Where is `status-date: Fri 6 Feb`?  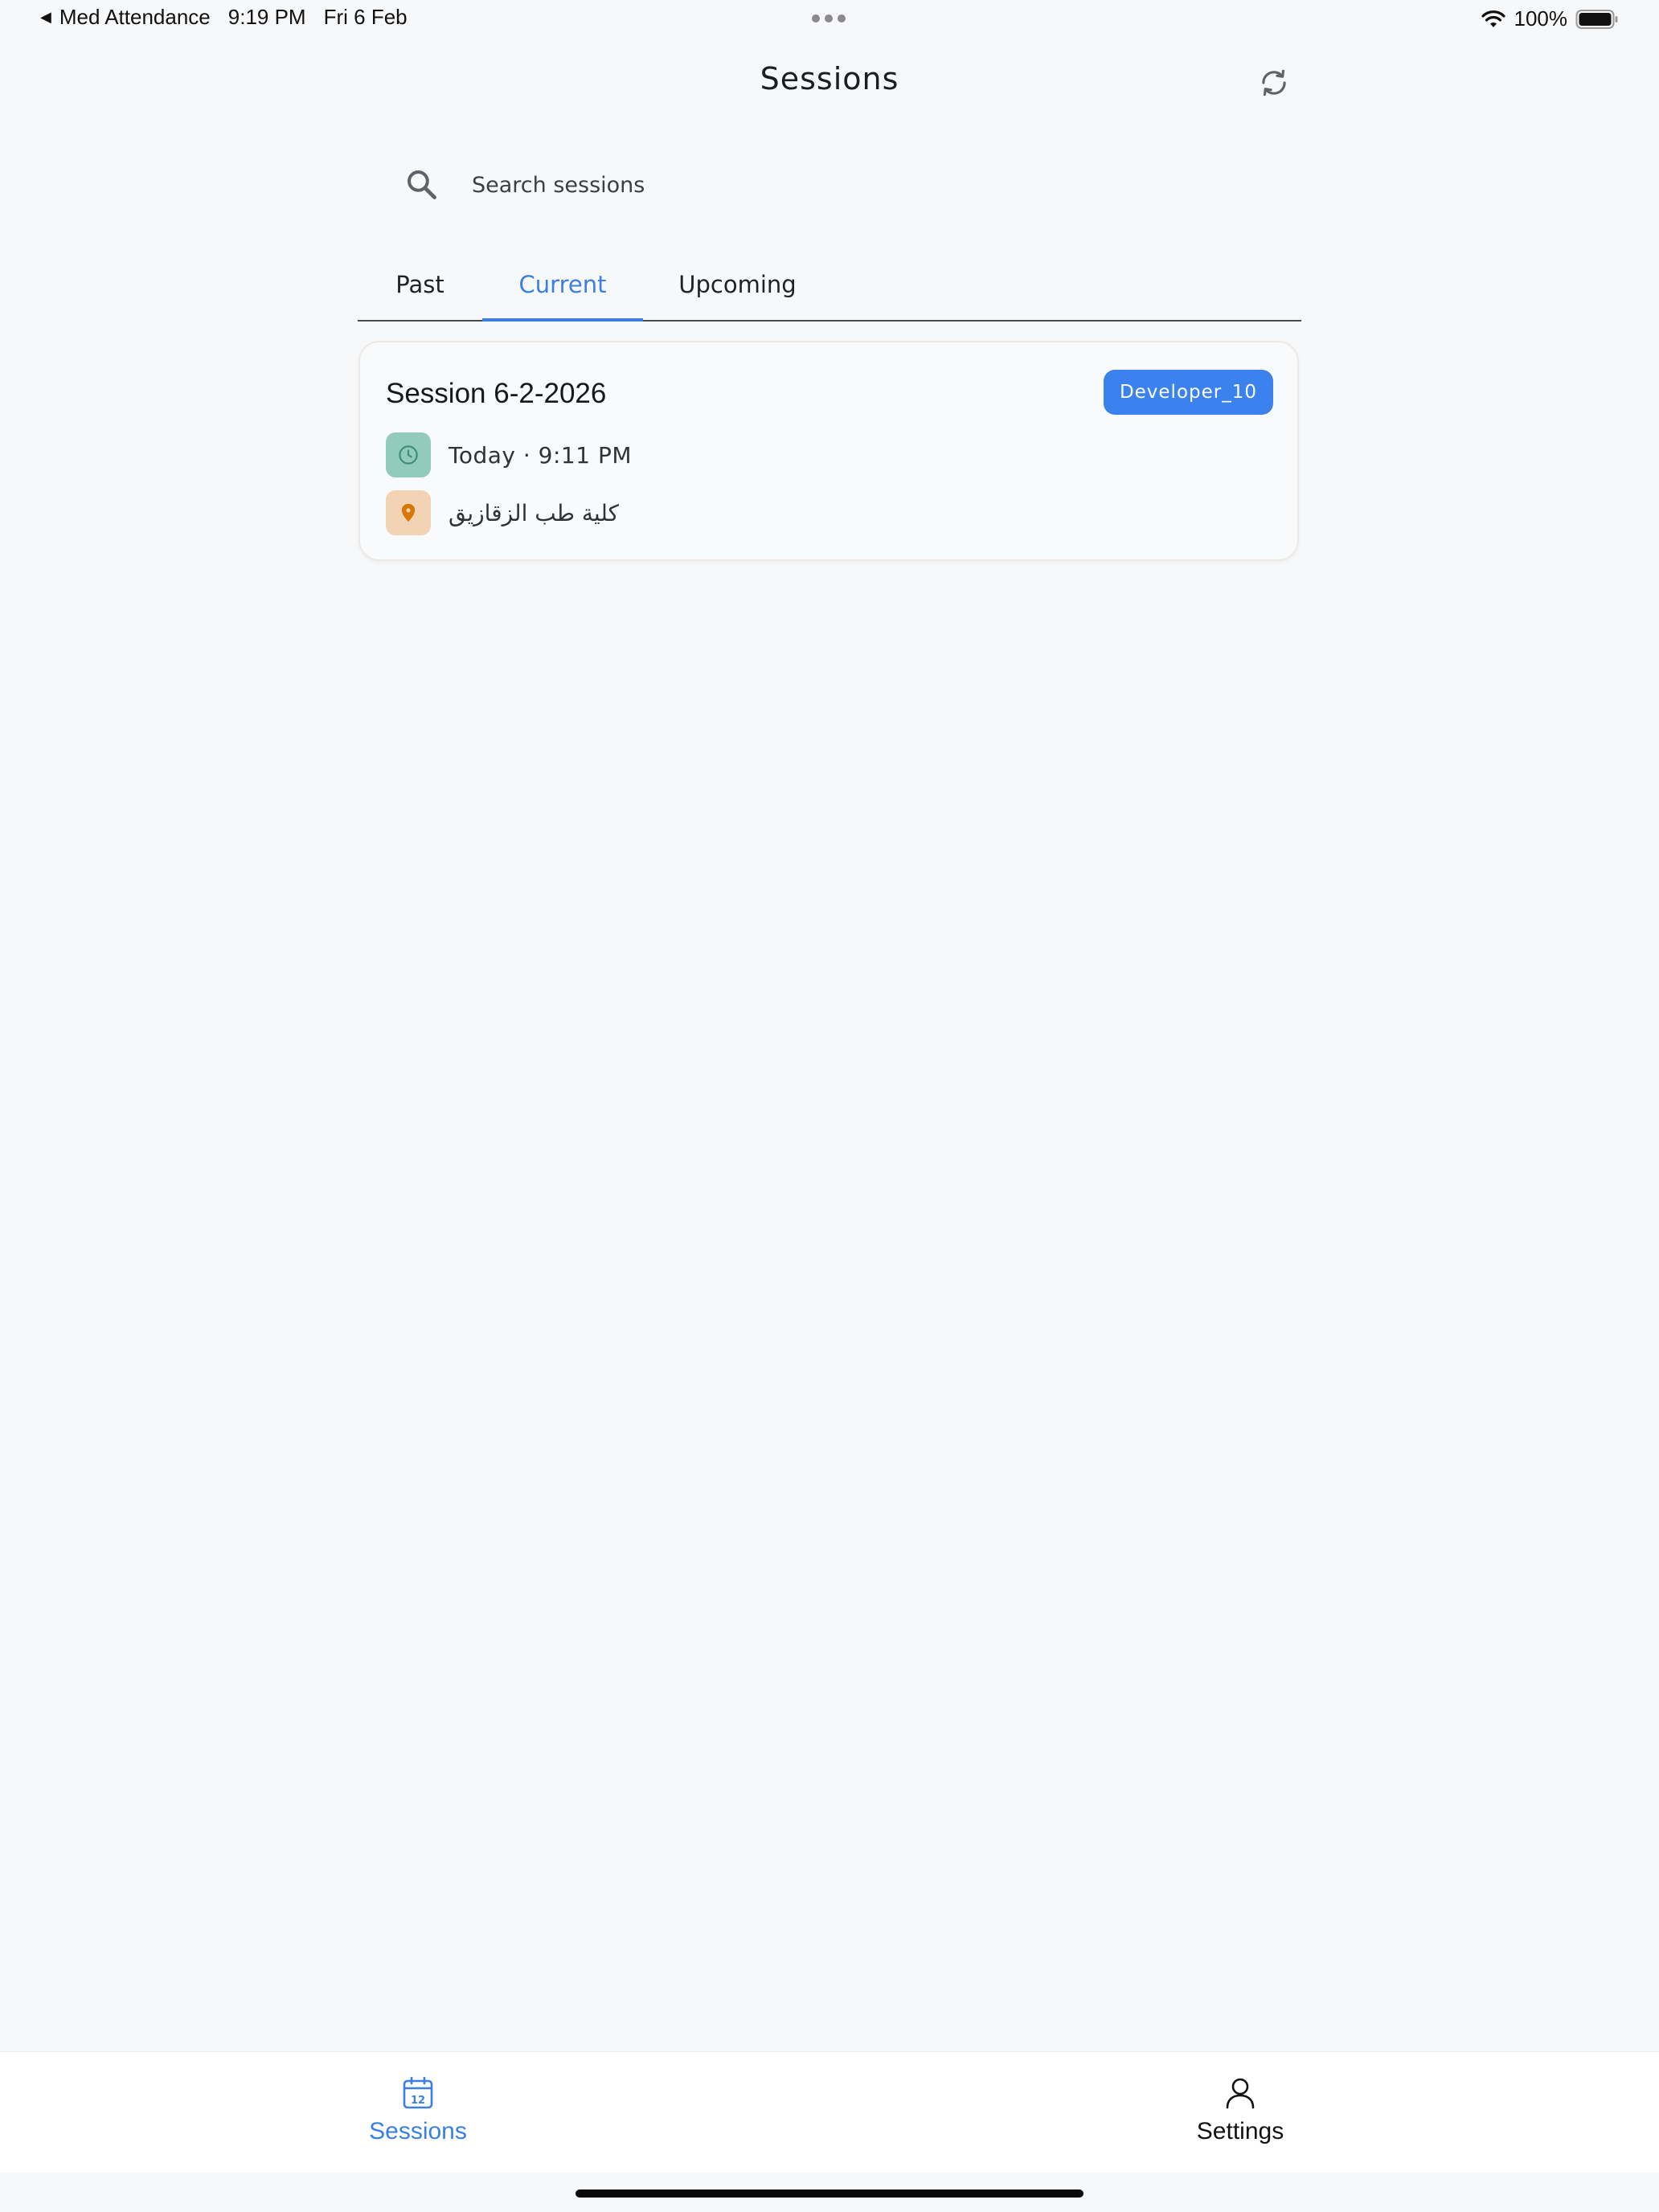
status-date: Fri 6 Feb is located at coordinates (365, 17).